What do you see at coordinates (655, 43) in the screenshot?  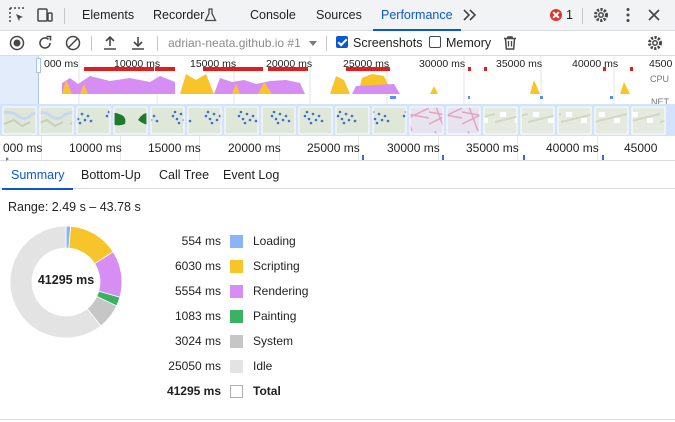 I see `capture-settings-gear-icon` at bounding box center [655, 43].